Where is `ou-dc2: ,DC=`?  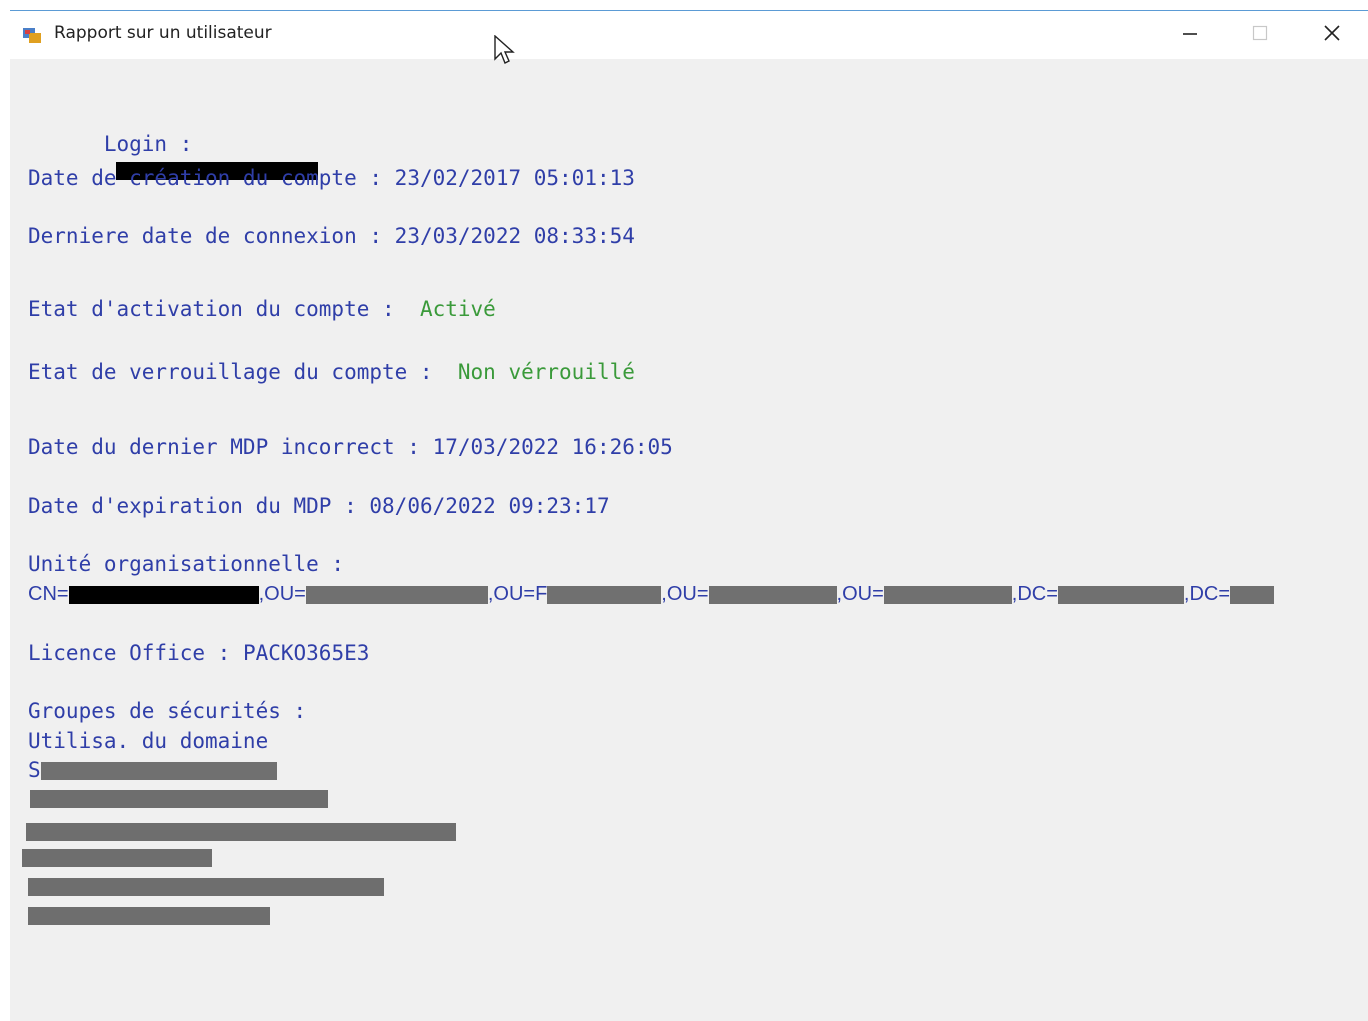 ou-dc2: ,DC= is located at coordinates (1207, 594).